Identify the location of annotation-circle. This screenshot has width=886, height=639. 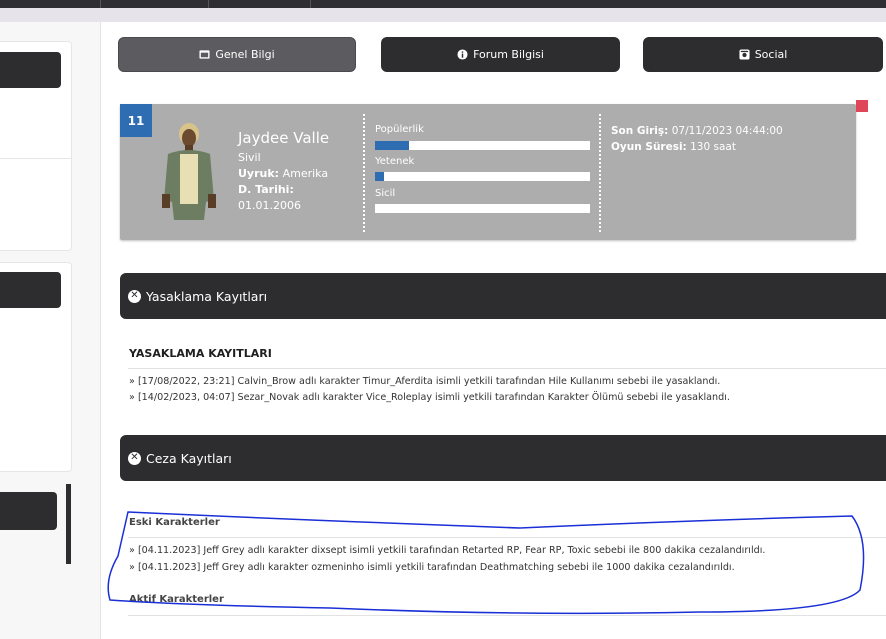
(486, 563).